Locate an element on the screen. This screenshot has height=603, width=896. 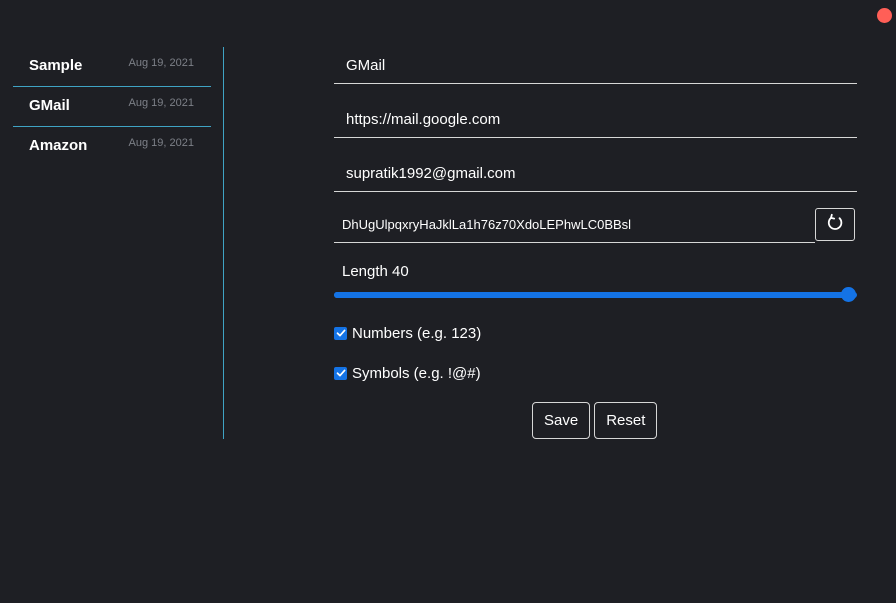
close-window-button is located at coordinates (884, 15).